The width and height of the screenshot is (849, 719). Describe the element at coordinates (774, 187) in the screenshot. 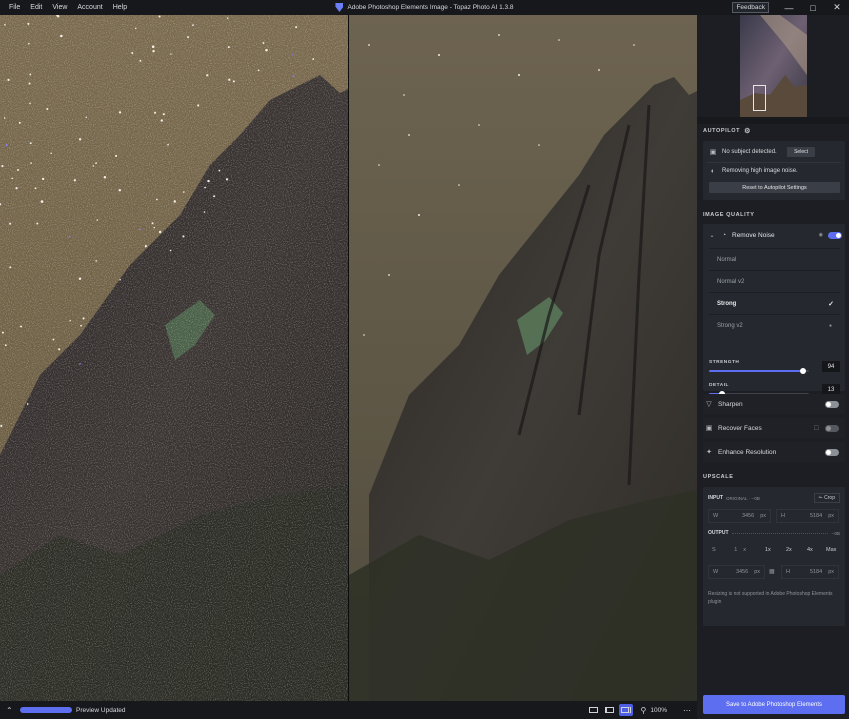

I see `reset-autopilot-button: Reset to Autopilot Settings` at that location.